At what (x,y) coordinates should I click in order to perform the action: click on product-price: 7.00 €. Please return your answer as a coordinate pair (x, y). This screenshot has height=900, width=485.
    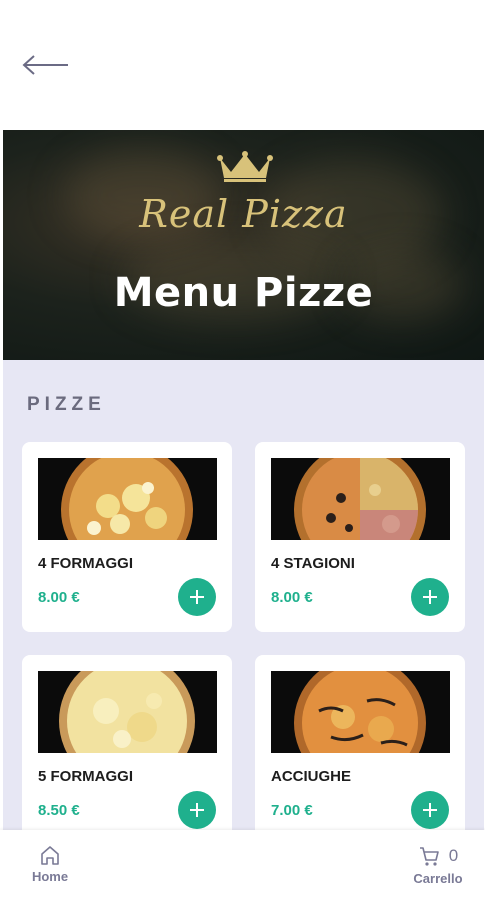
    Looking at the image, I should click on (292, 810).